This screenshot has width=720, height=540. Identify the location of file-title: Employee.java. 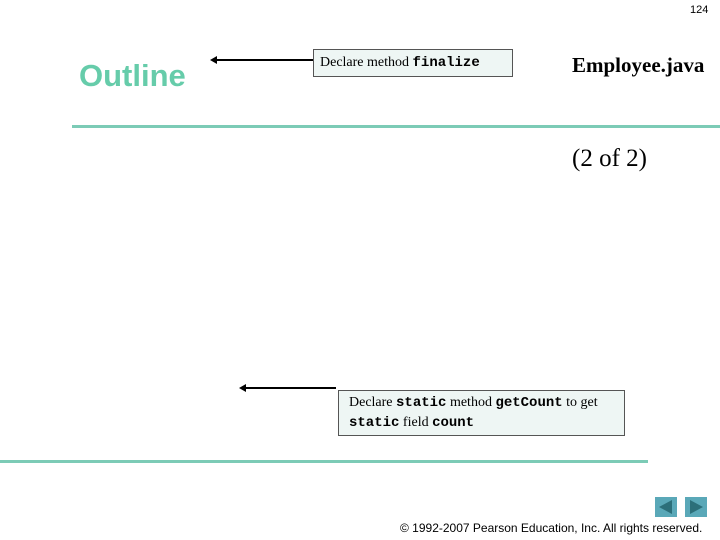
(638, 65).